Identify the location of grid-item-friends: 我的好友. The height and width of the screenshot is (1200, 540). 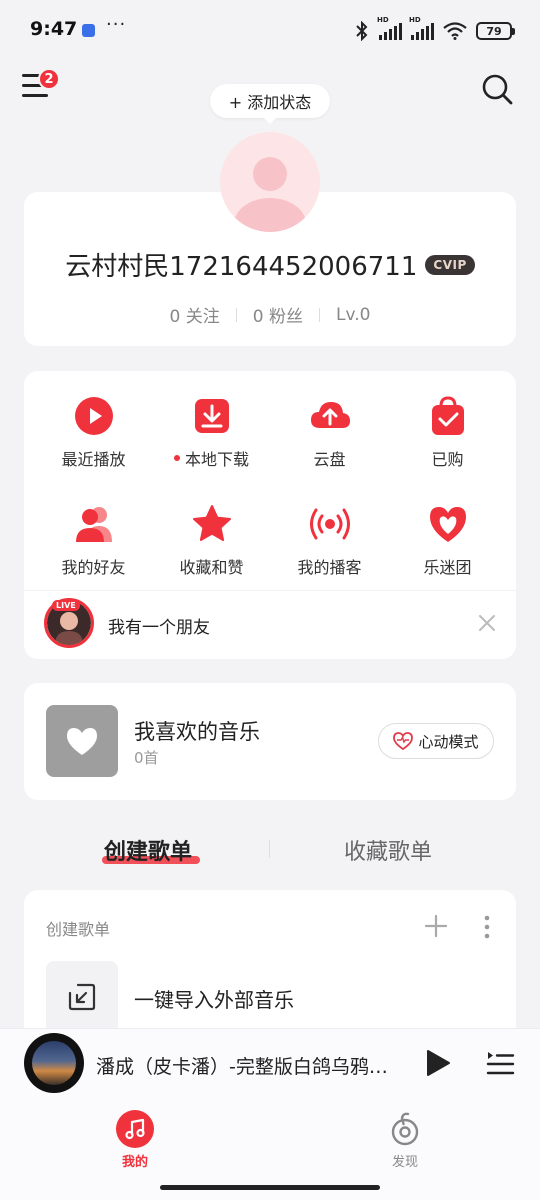
(93, 552).